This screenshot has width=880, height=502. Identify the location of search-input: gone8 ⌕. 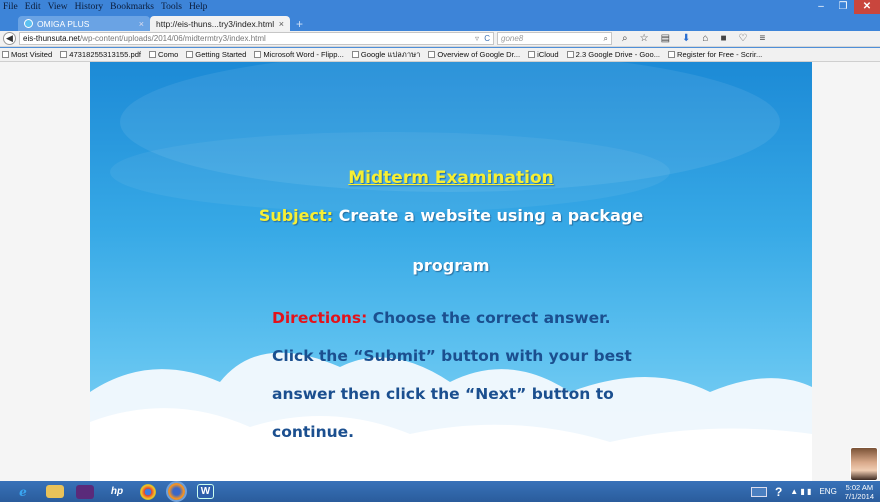
(554, 38).